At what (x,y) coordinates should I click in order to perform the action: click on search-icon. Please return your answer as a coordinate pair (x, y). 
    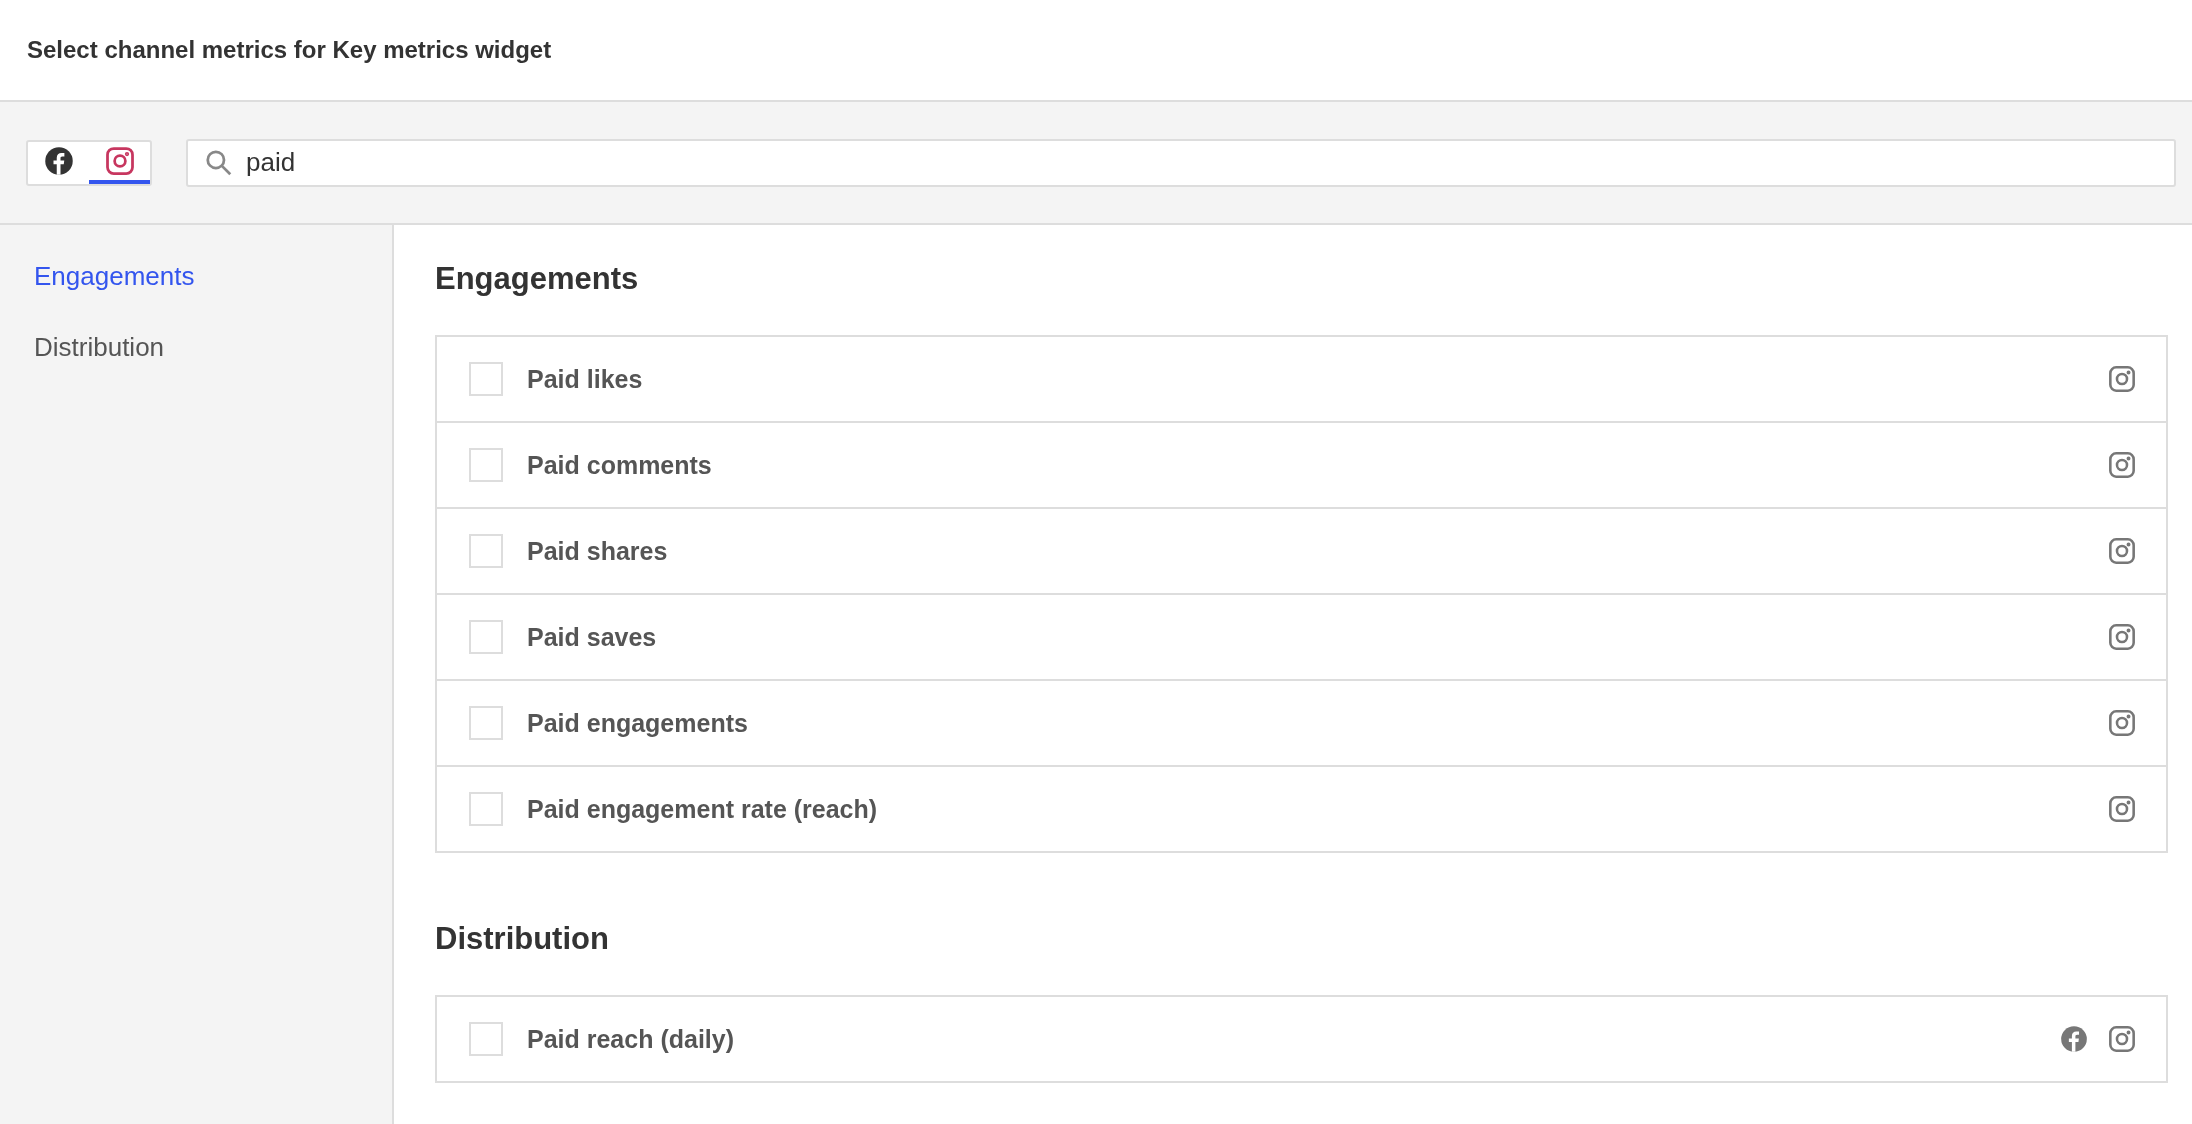
    Looking at the image, I should click on (219, 162).